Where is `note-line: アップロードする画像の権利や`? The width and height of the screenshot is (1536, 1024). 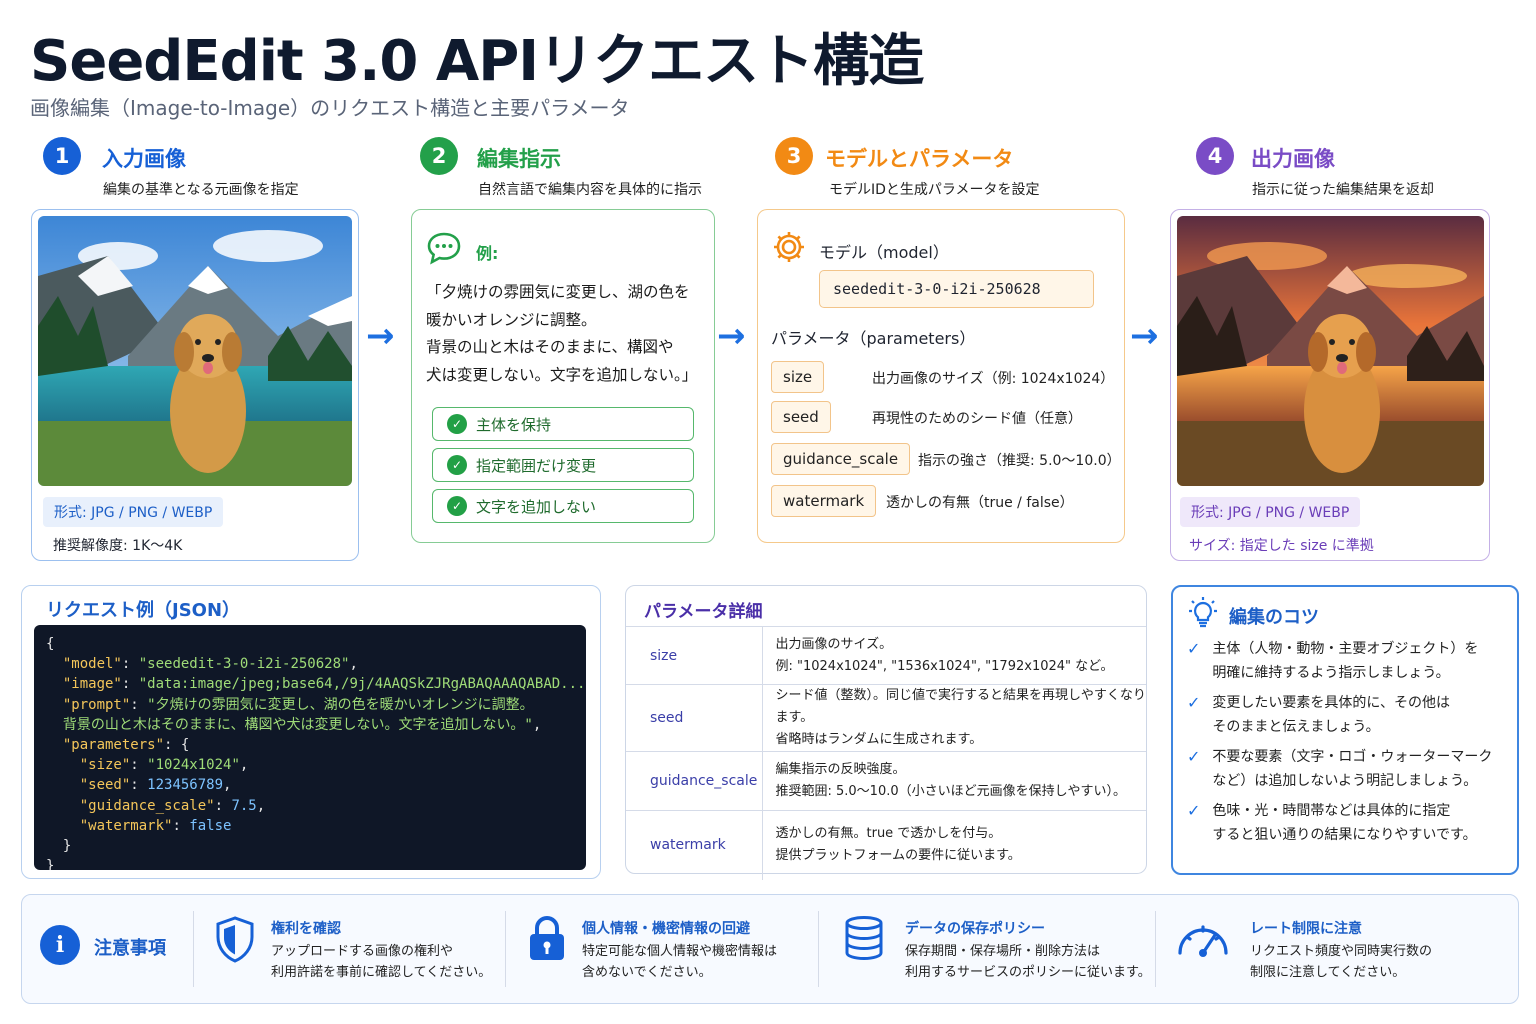 note-line: アップロードする画像の権利や is located at coordinates (362, 951).